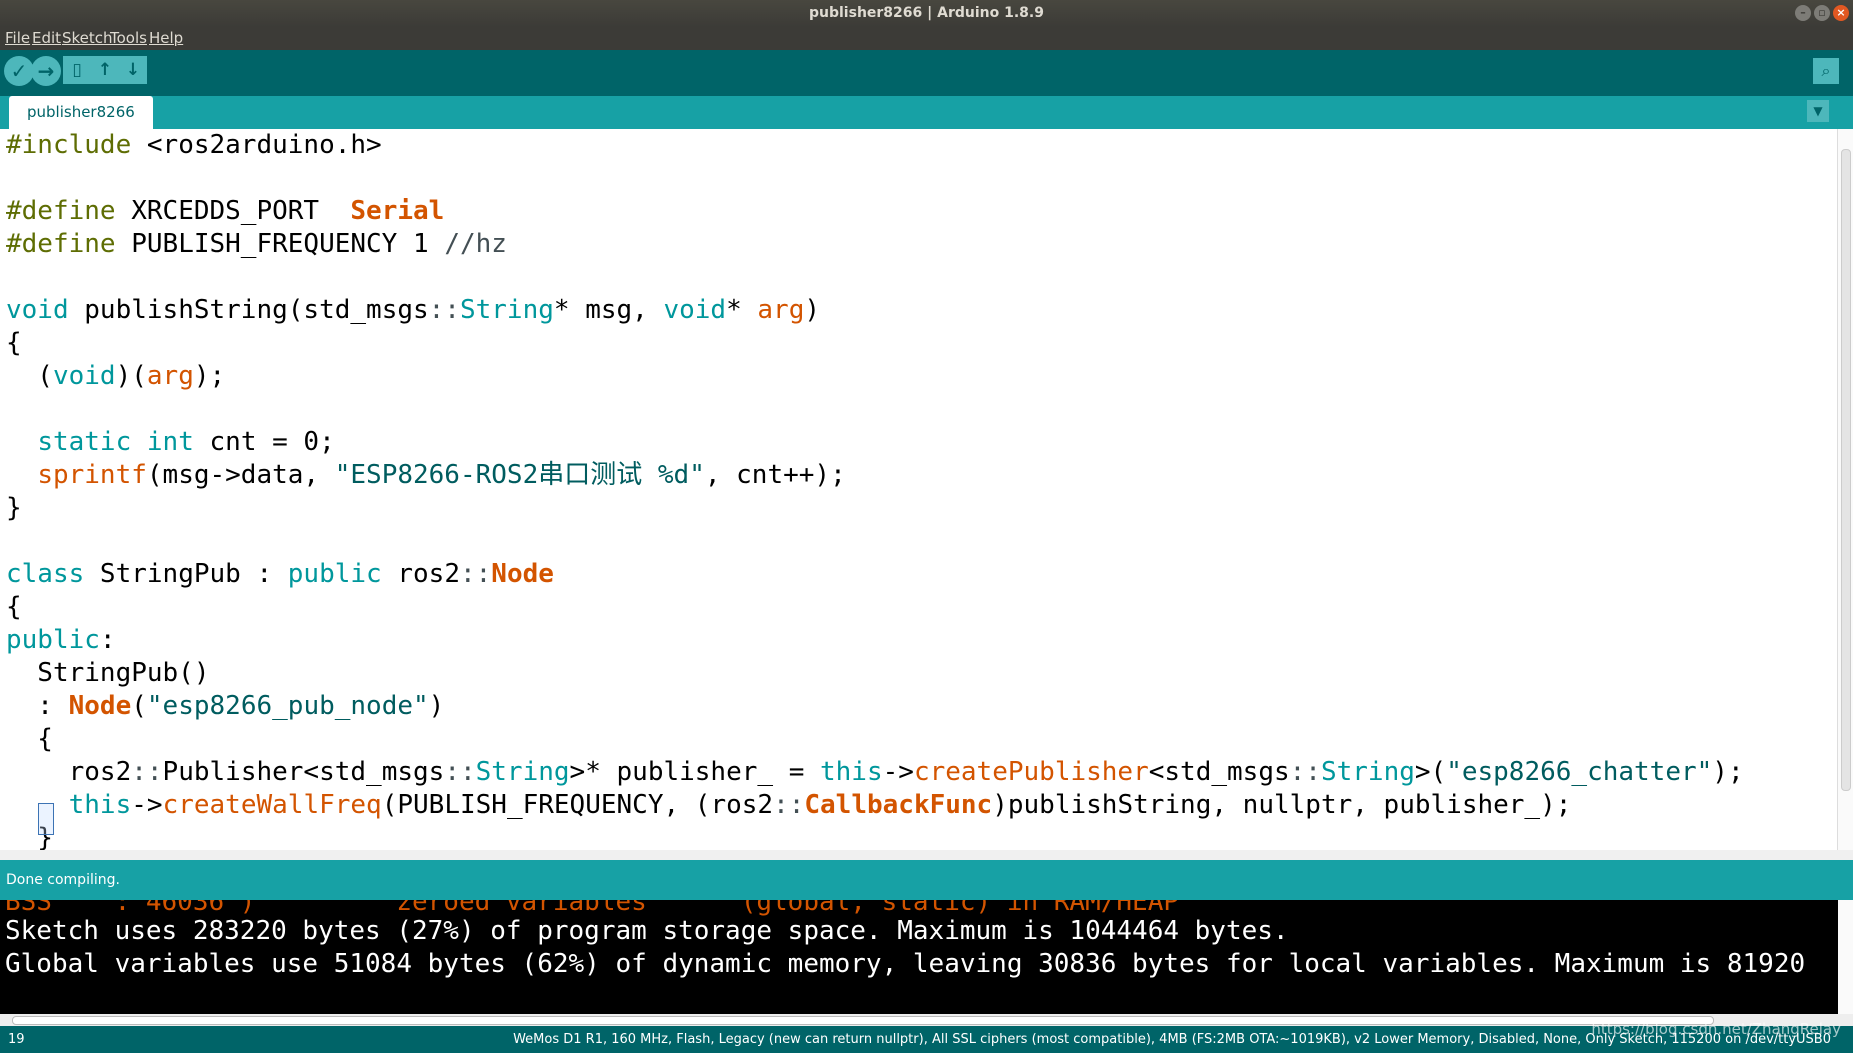  I want to click on serial-monitor-button: ⌕, so click(1826, 71).